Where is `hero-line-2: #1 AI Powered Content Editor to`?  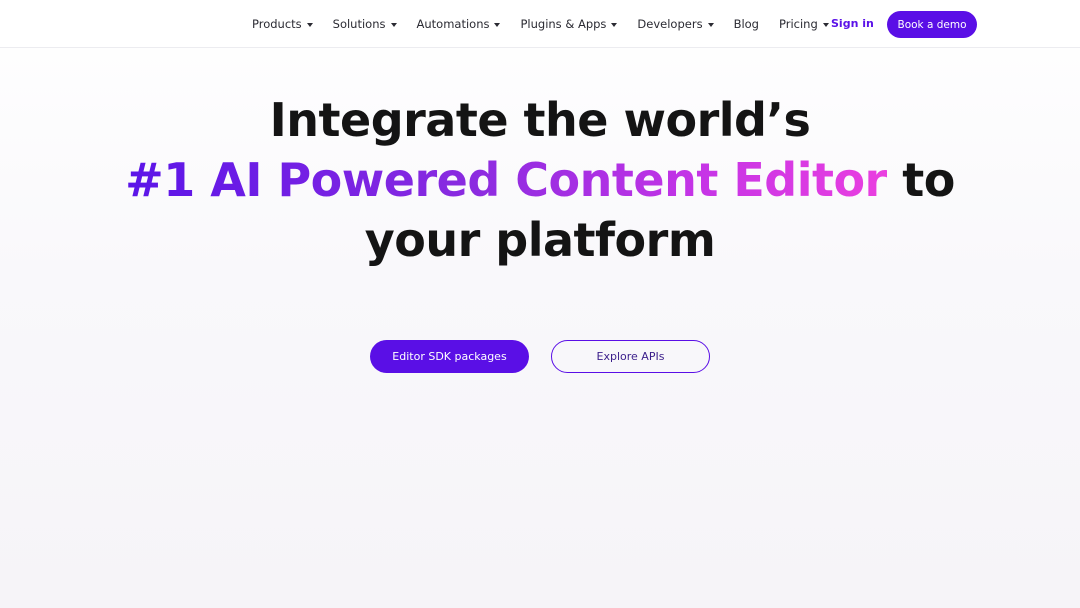 hero-line-2: #1 AI Powered Content Editor to is located at coordinates (540, 180).